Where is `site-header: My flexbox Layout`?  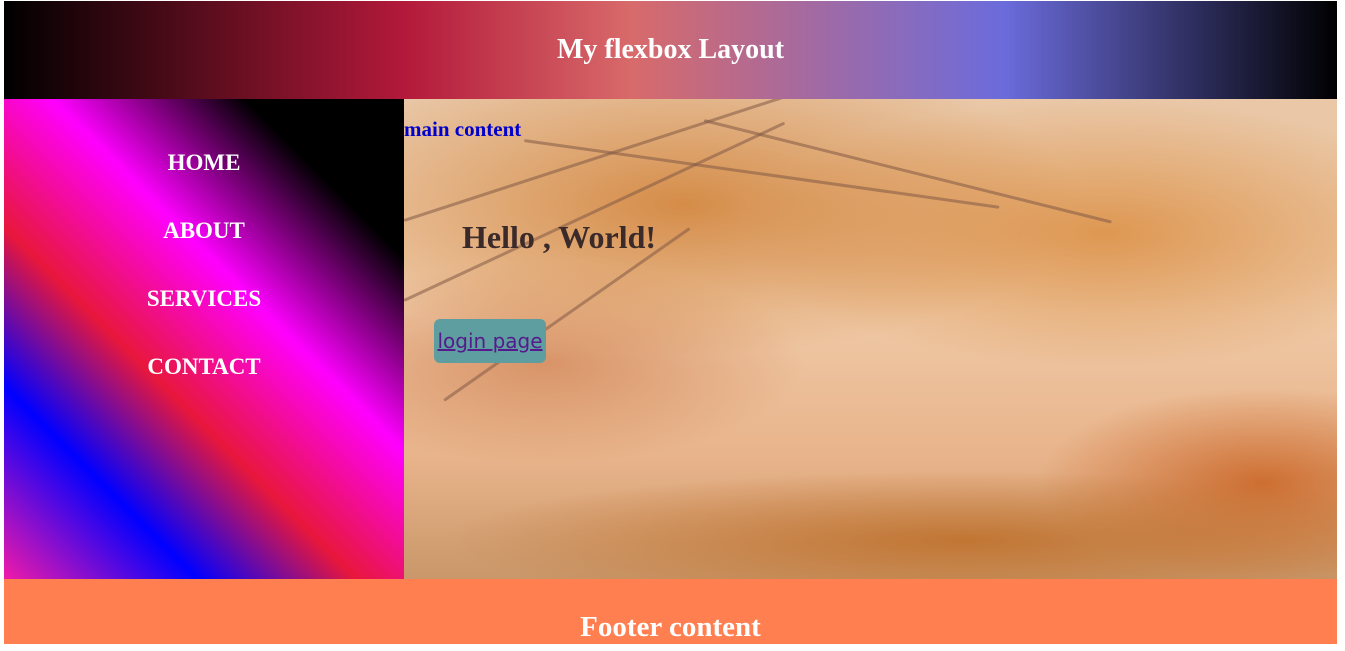 site-header: My flexbox Layout is located at coordinates (670, 50).